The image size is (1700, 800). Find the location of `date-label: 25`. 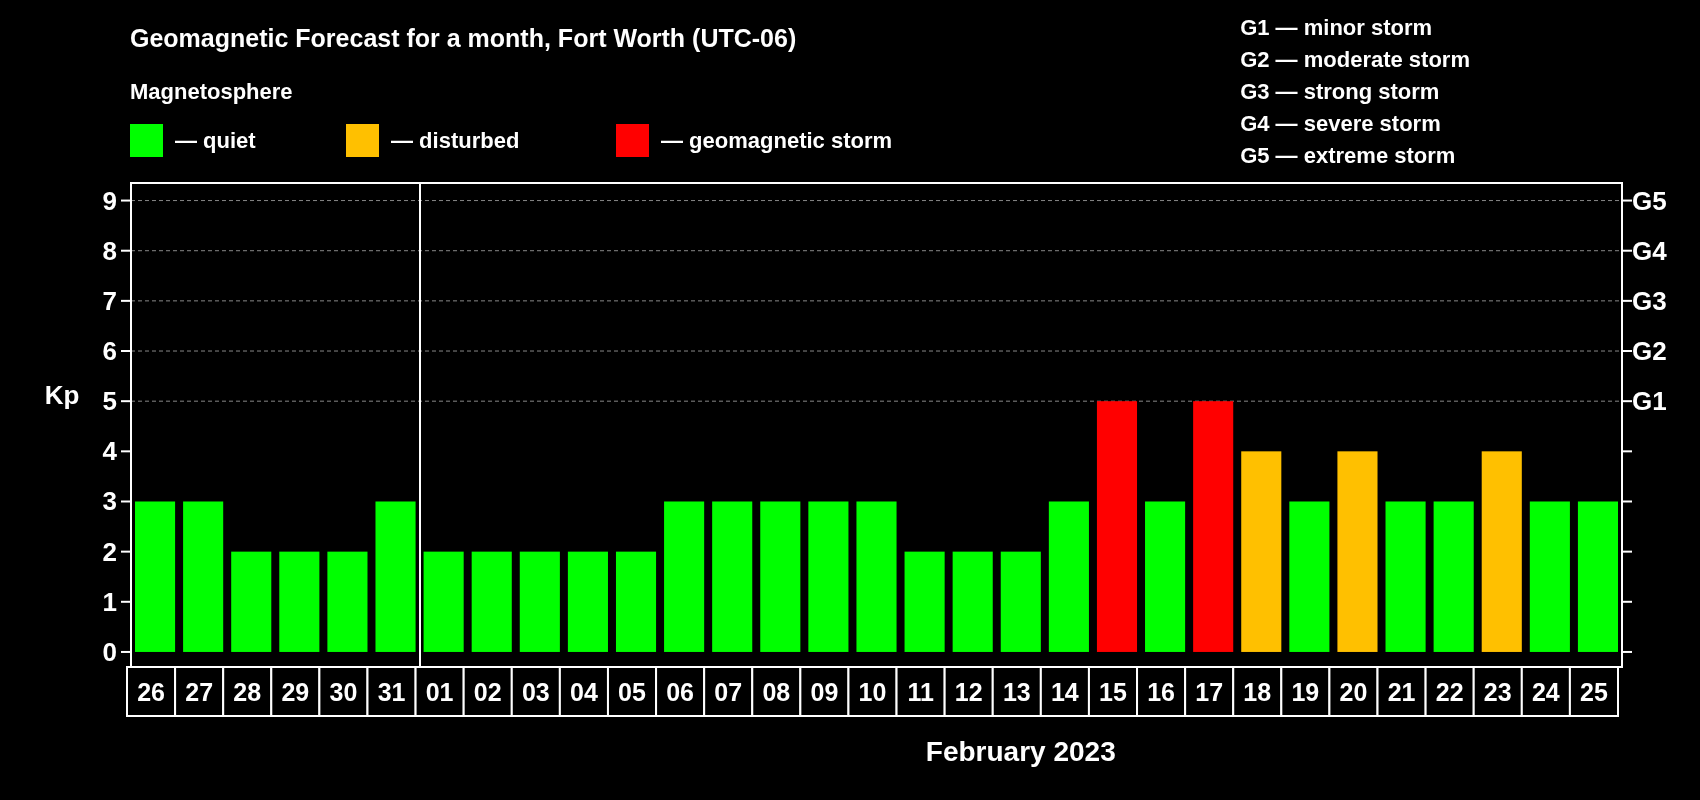

date-label: 25 is located at coordinates (1593, 691).